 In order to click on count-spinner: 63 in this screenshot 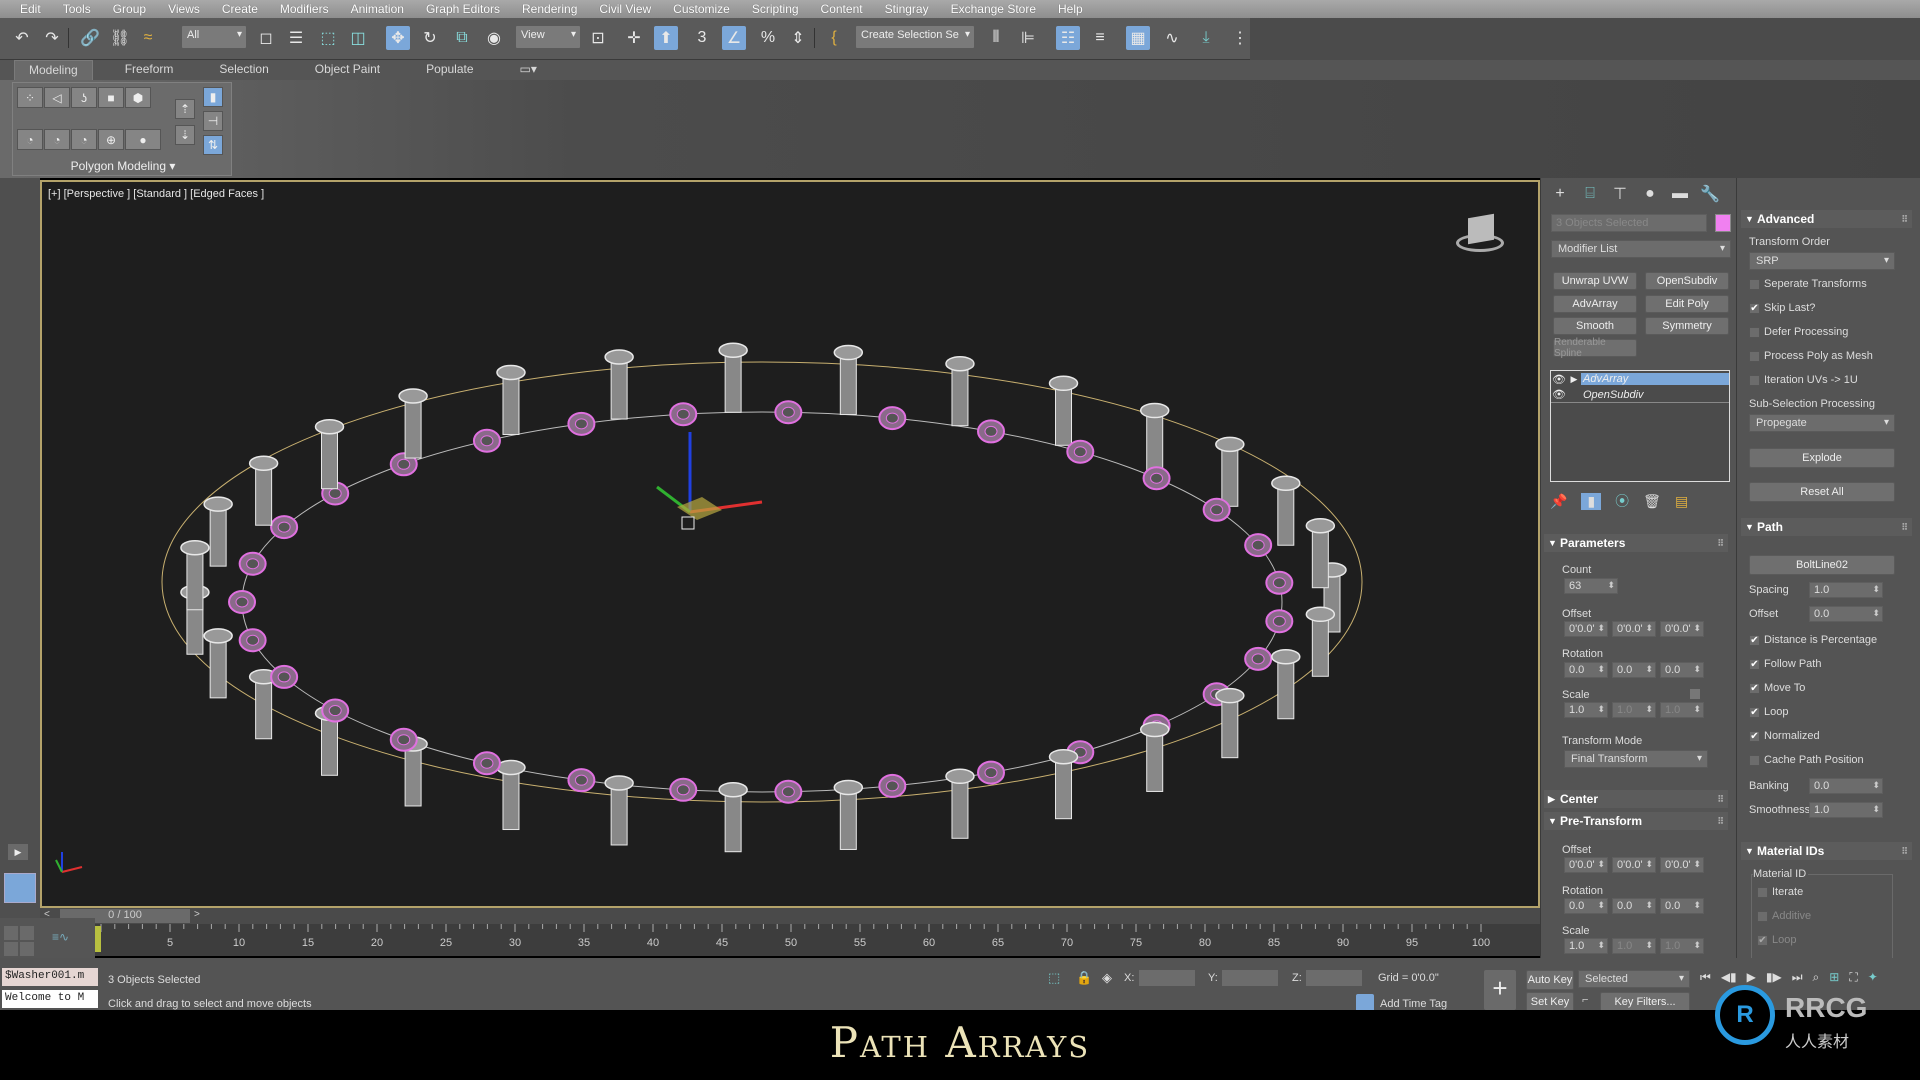, I will do `click(1591, 586)`.